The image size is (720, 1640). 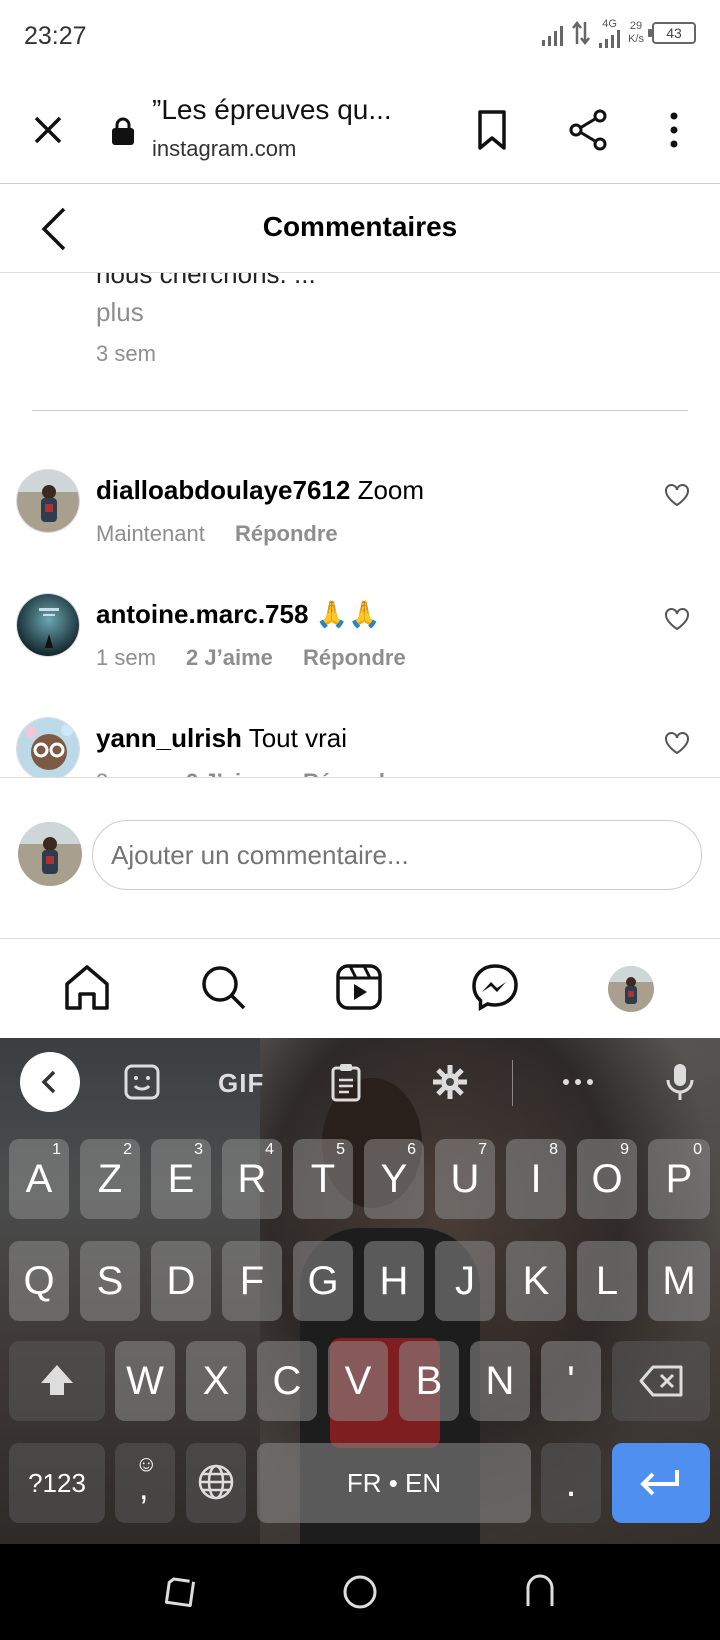 I want to click on bookmark-icon, so click(x=492, y=130).